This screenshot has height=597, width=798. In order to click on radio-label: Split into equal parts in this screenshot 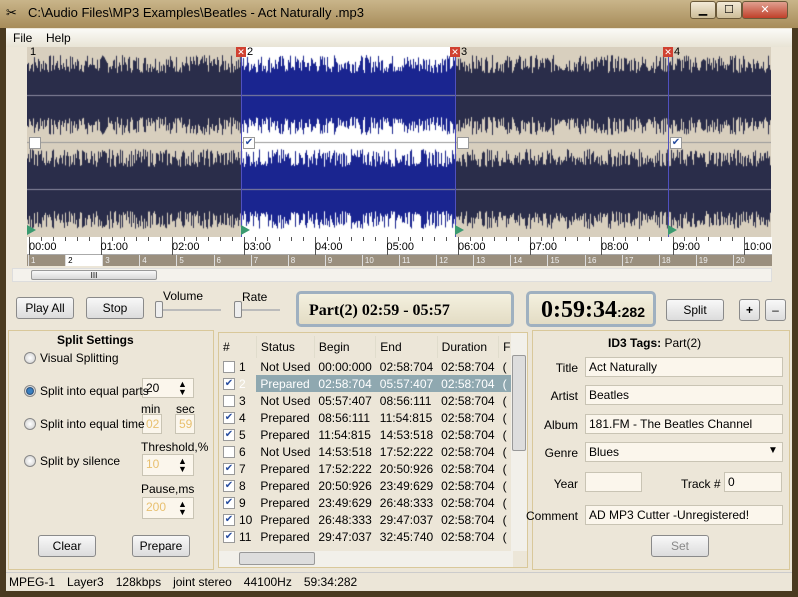, I will do `click(94, 391)`.